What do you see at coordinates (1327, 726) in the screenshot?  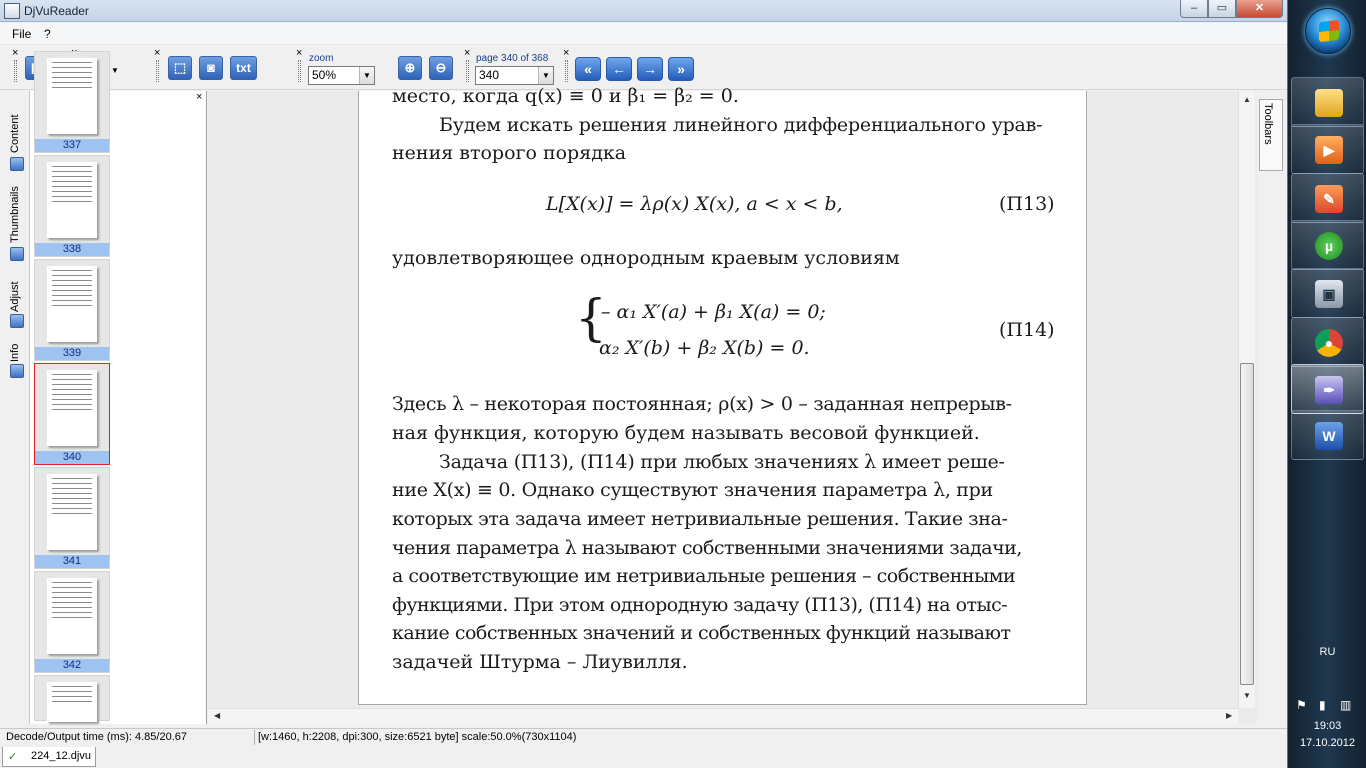 I see `clock-time: 19:03` at bounding box center [1327, 726].